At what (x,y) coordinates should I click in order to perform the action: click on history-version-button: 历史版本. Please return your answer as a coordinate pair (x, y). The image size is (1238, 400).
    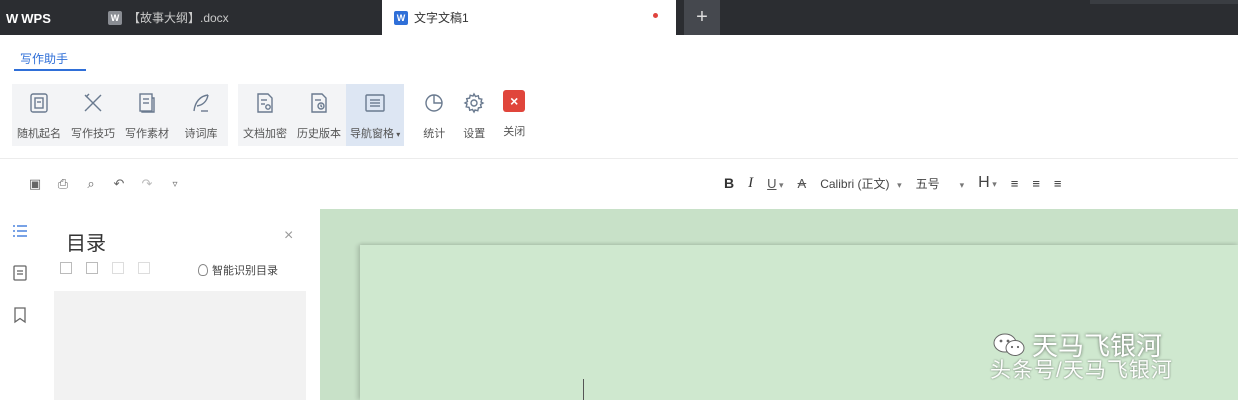
    Looking at the image, I should click on (319, 115).